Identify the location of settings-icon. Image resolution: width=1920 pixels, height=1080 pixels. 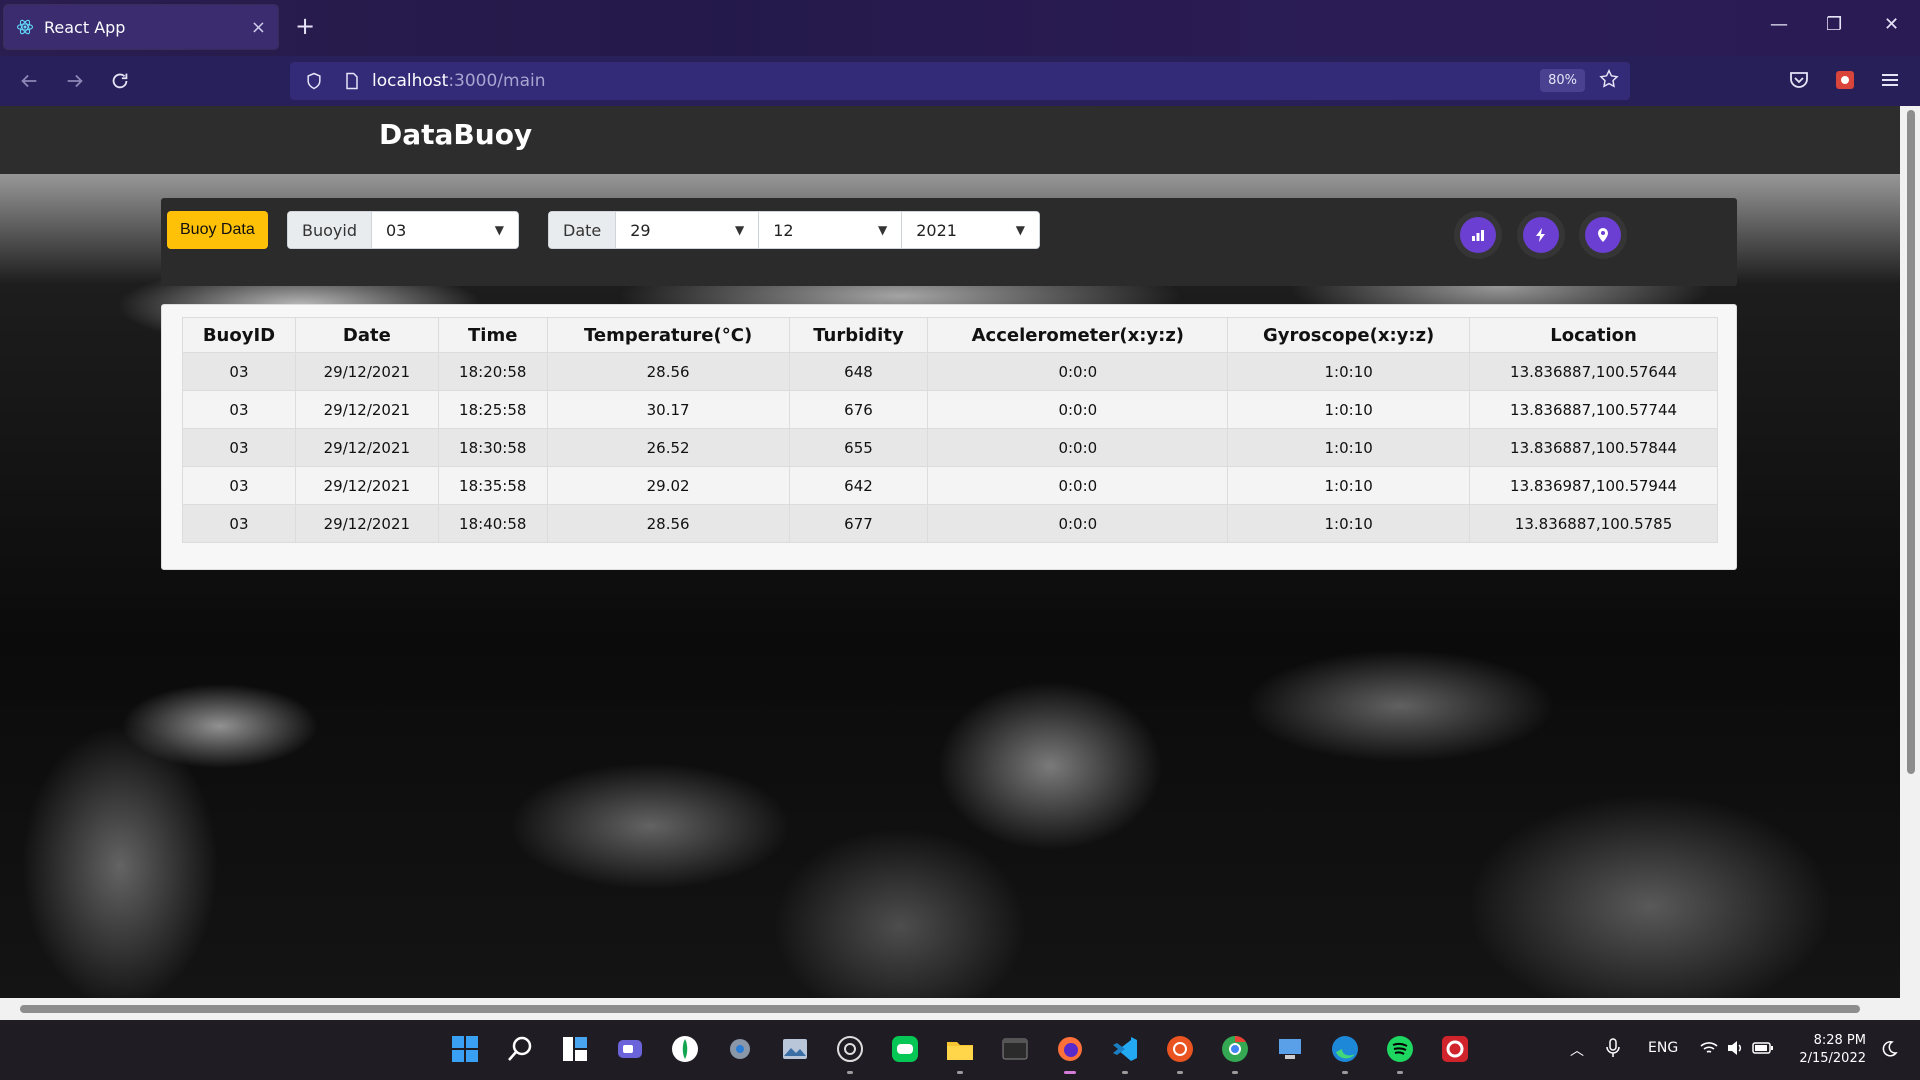
(740, 1049).